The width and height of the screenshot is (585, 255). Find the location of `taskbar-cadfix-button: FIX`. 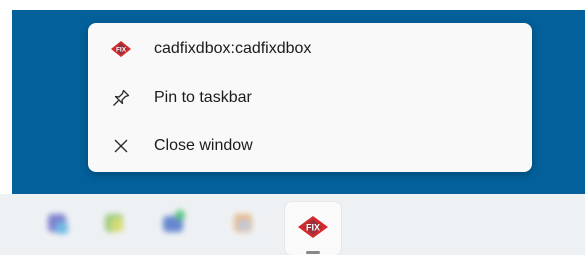

taskbar-cadfix-button: FIX is located at coordinates (313, 228).